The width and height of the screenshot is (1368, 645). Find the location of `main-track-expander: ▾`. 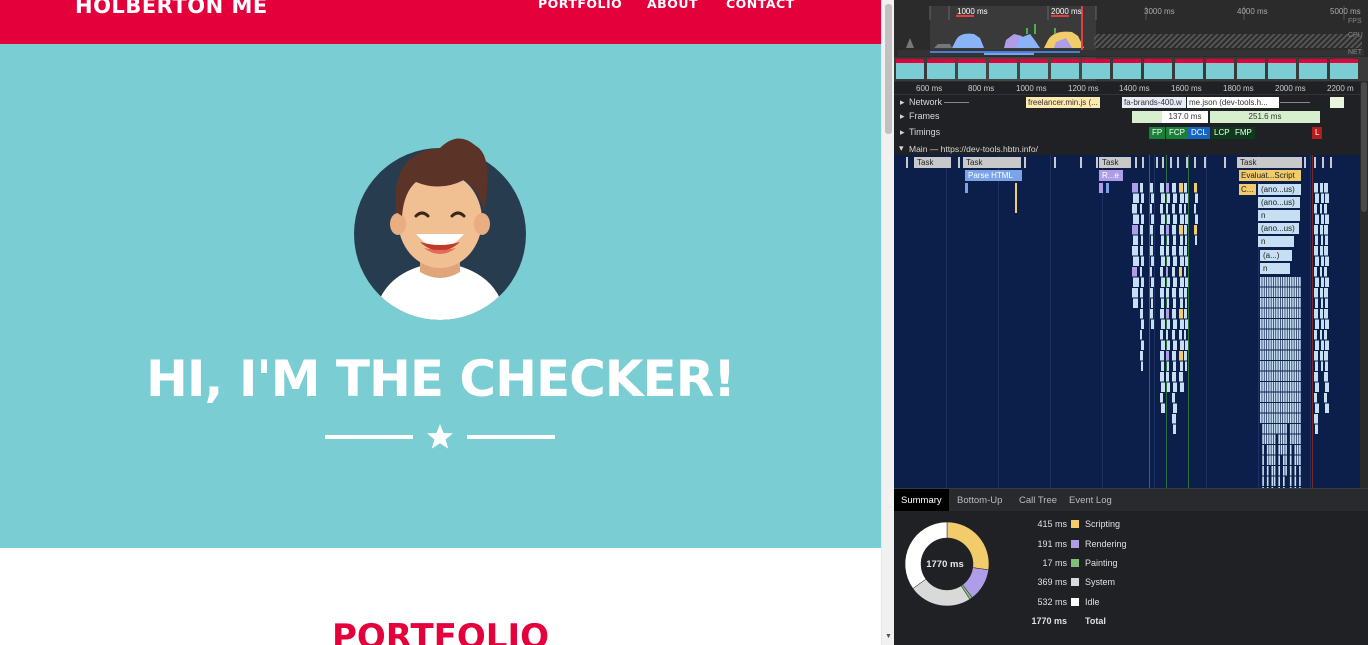

main-track-expander: ▾ is located at coordinates (901, 148).